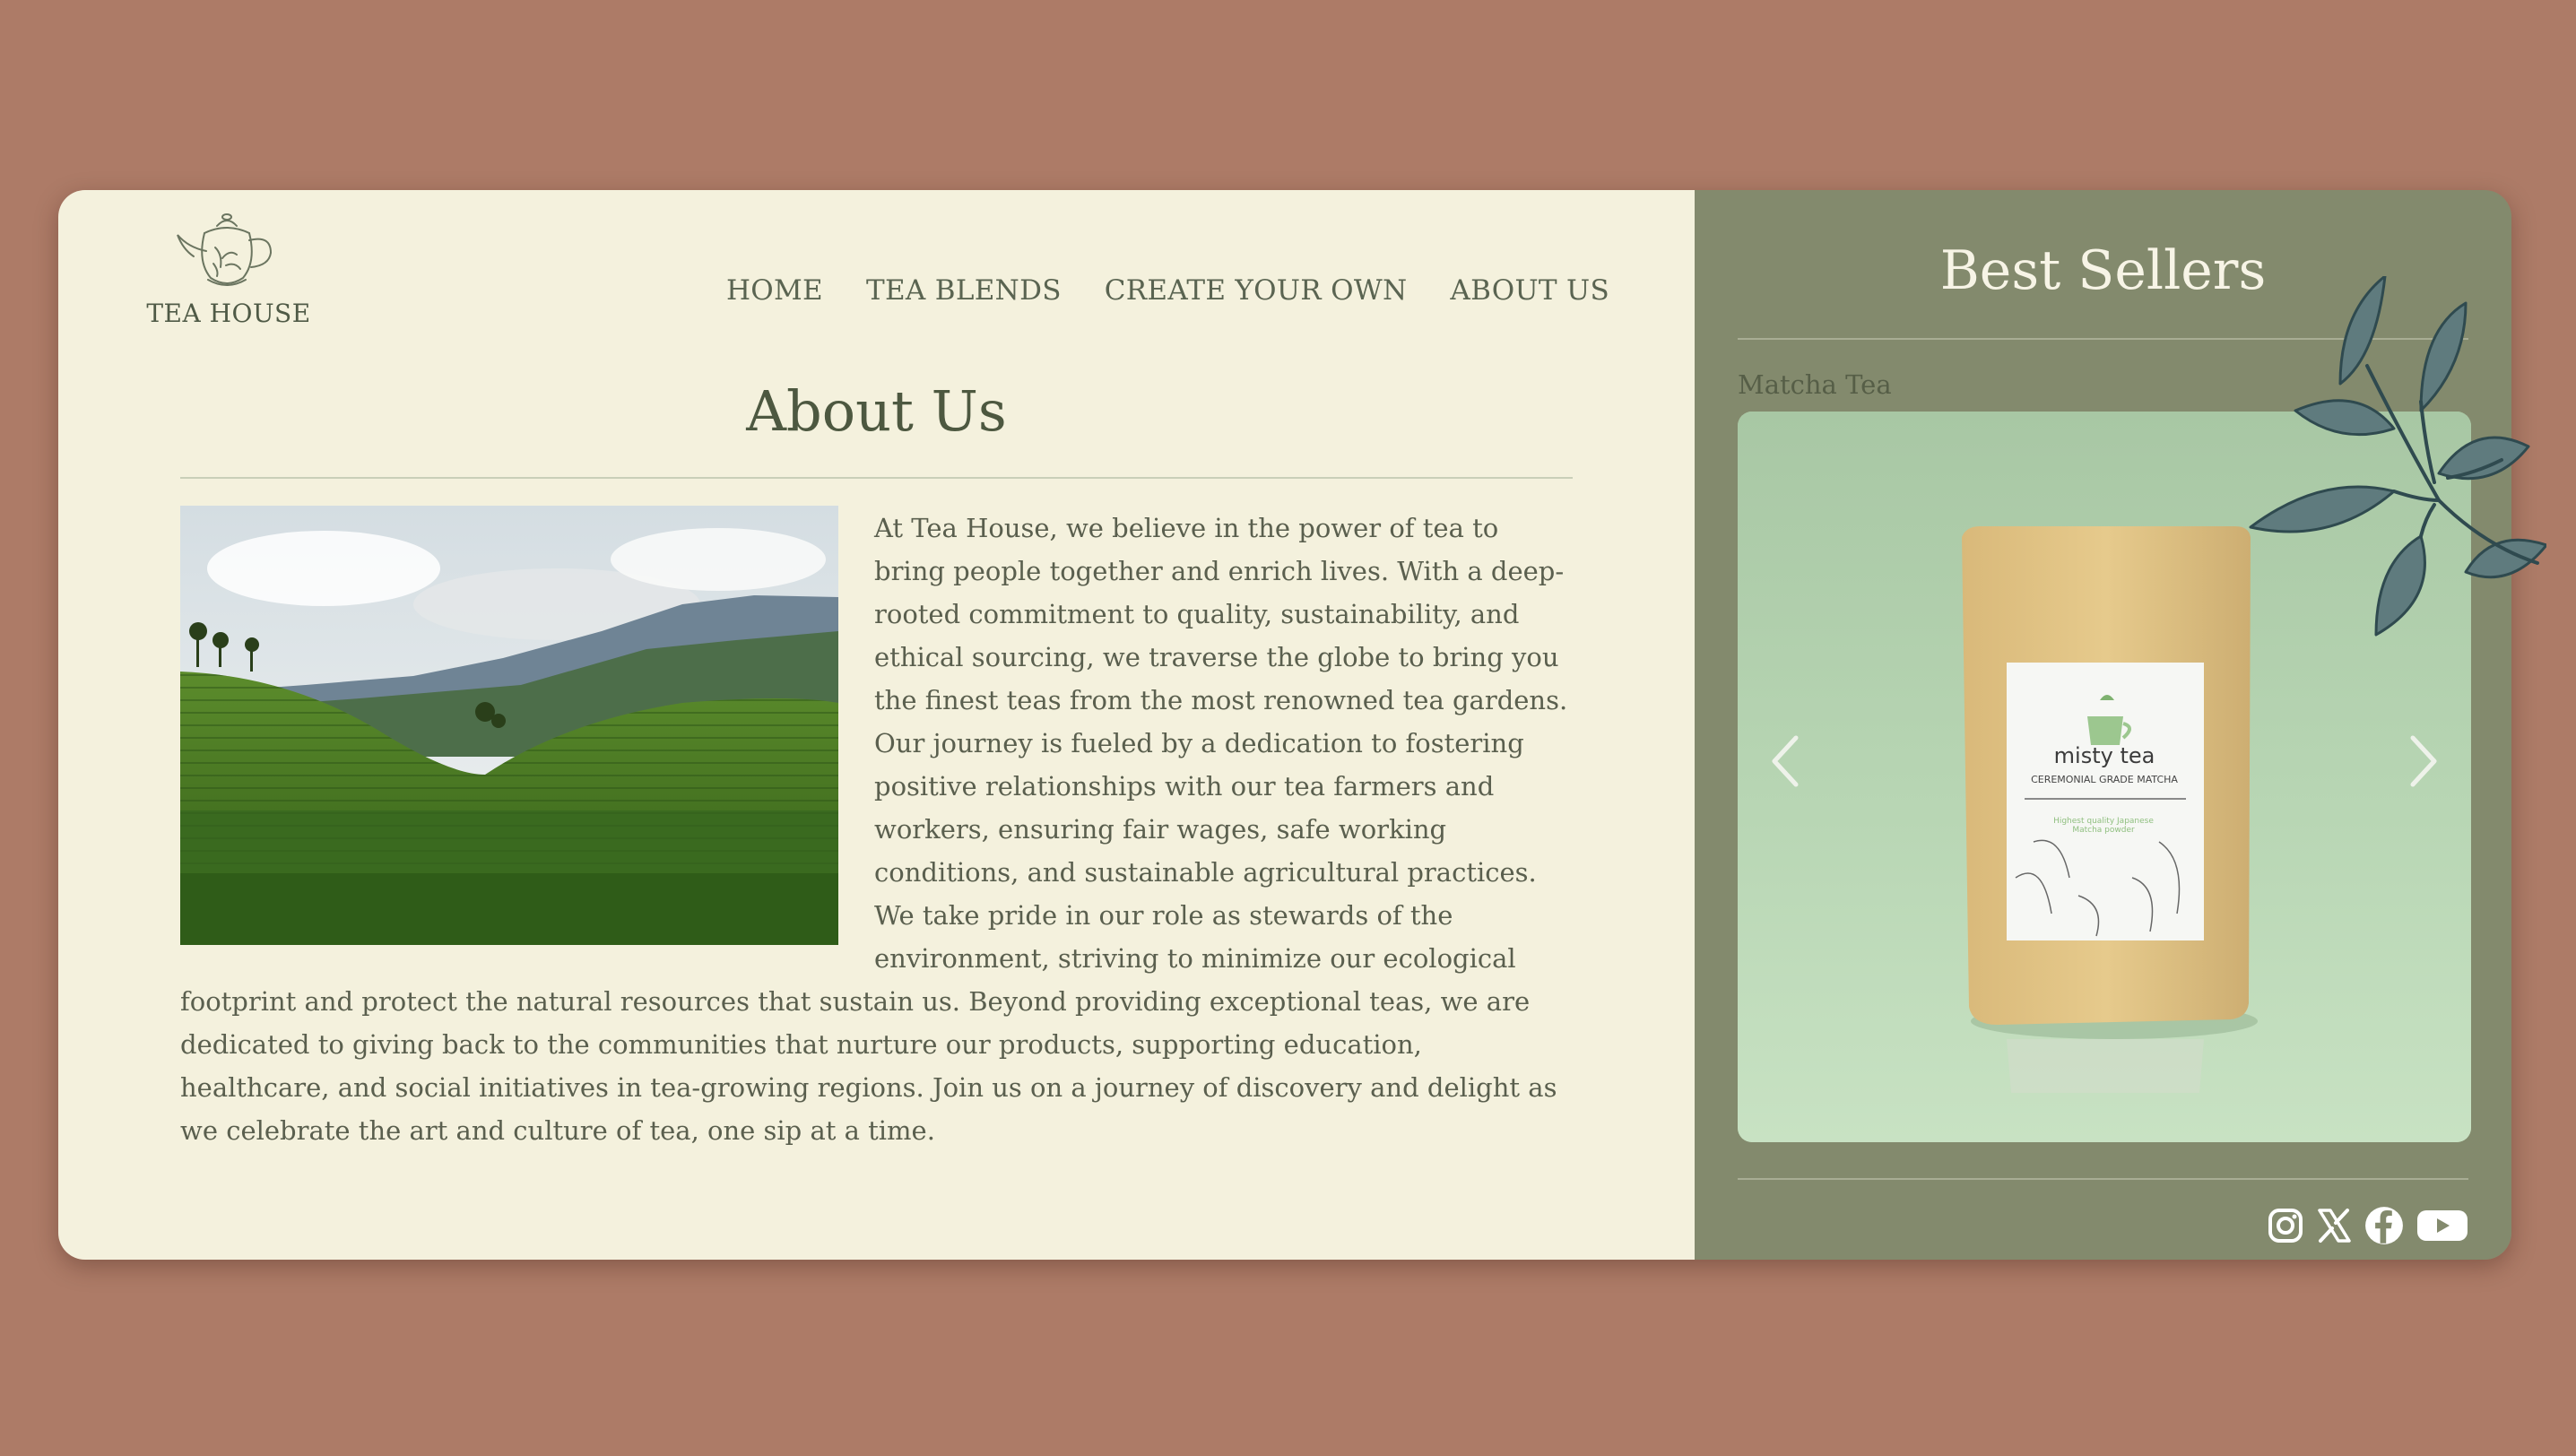 This screenshot has height=1456, width=2576. Describe the element at coordinates (225, 249) in the screenshot. I see `teapot-icon` at that location.